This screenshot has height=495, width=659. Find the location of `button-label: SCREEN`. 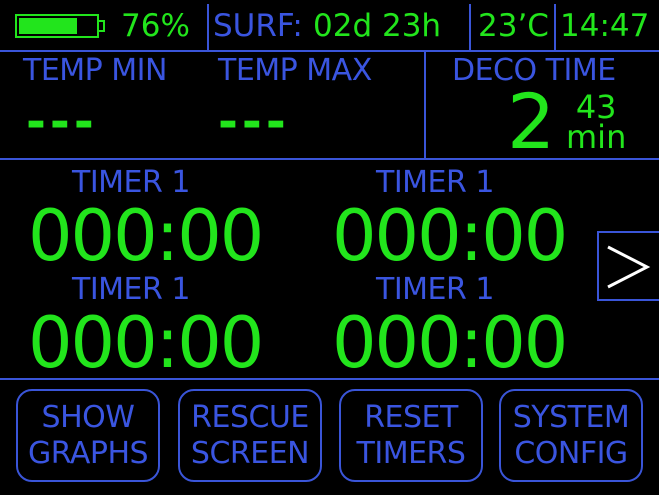

button-label: SCREEN is located at coordinates (250, 453).